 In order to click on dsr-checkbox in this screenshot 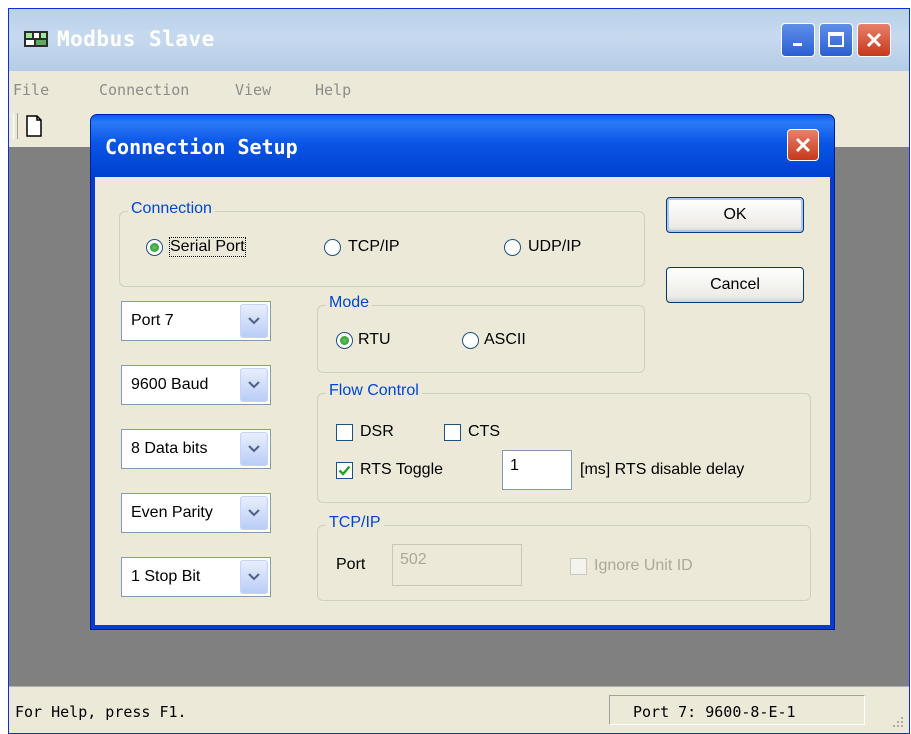, I will do `click(344, 432)`.